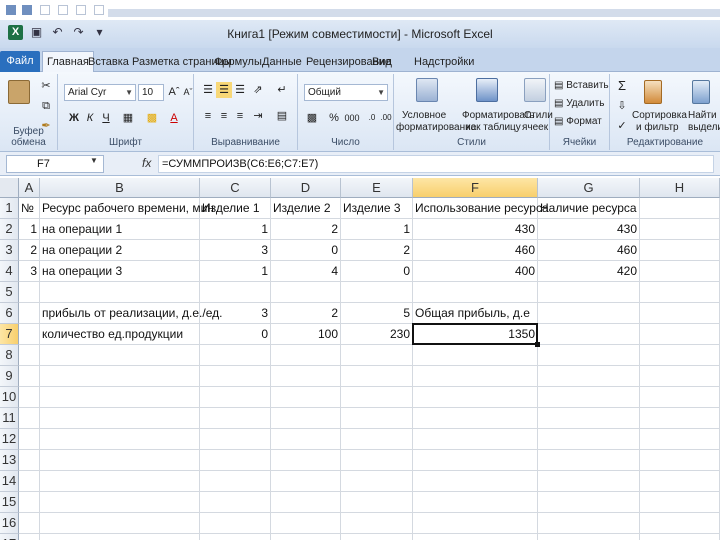  Describe the element at coordinates (377, 250) in the screenshot. I see `cell-e3: 2` at that location.